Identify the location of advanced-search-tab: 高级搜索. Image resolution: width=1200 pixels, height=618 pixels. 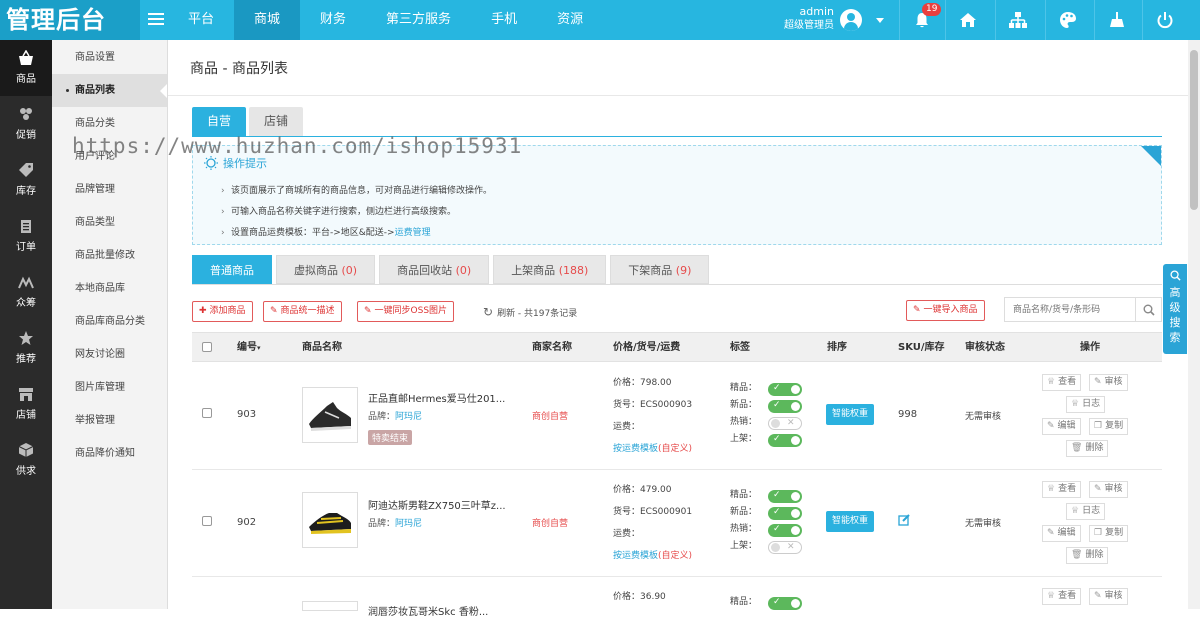
(1175, 309).